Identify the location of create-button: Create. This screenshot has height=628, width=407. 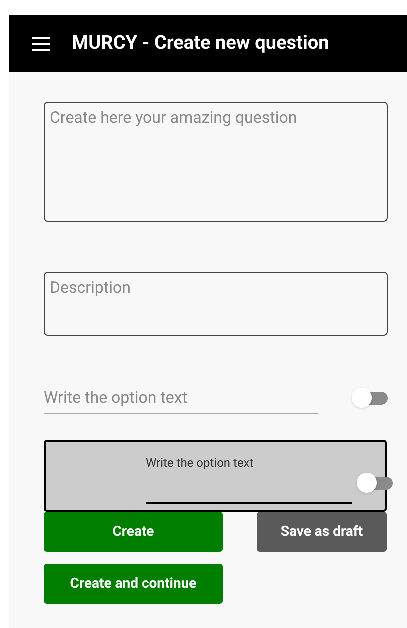
(133, 532).